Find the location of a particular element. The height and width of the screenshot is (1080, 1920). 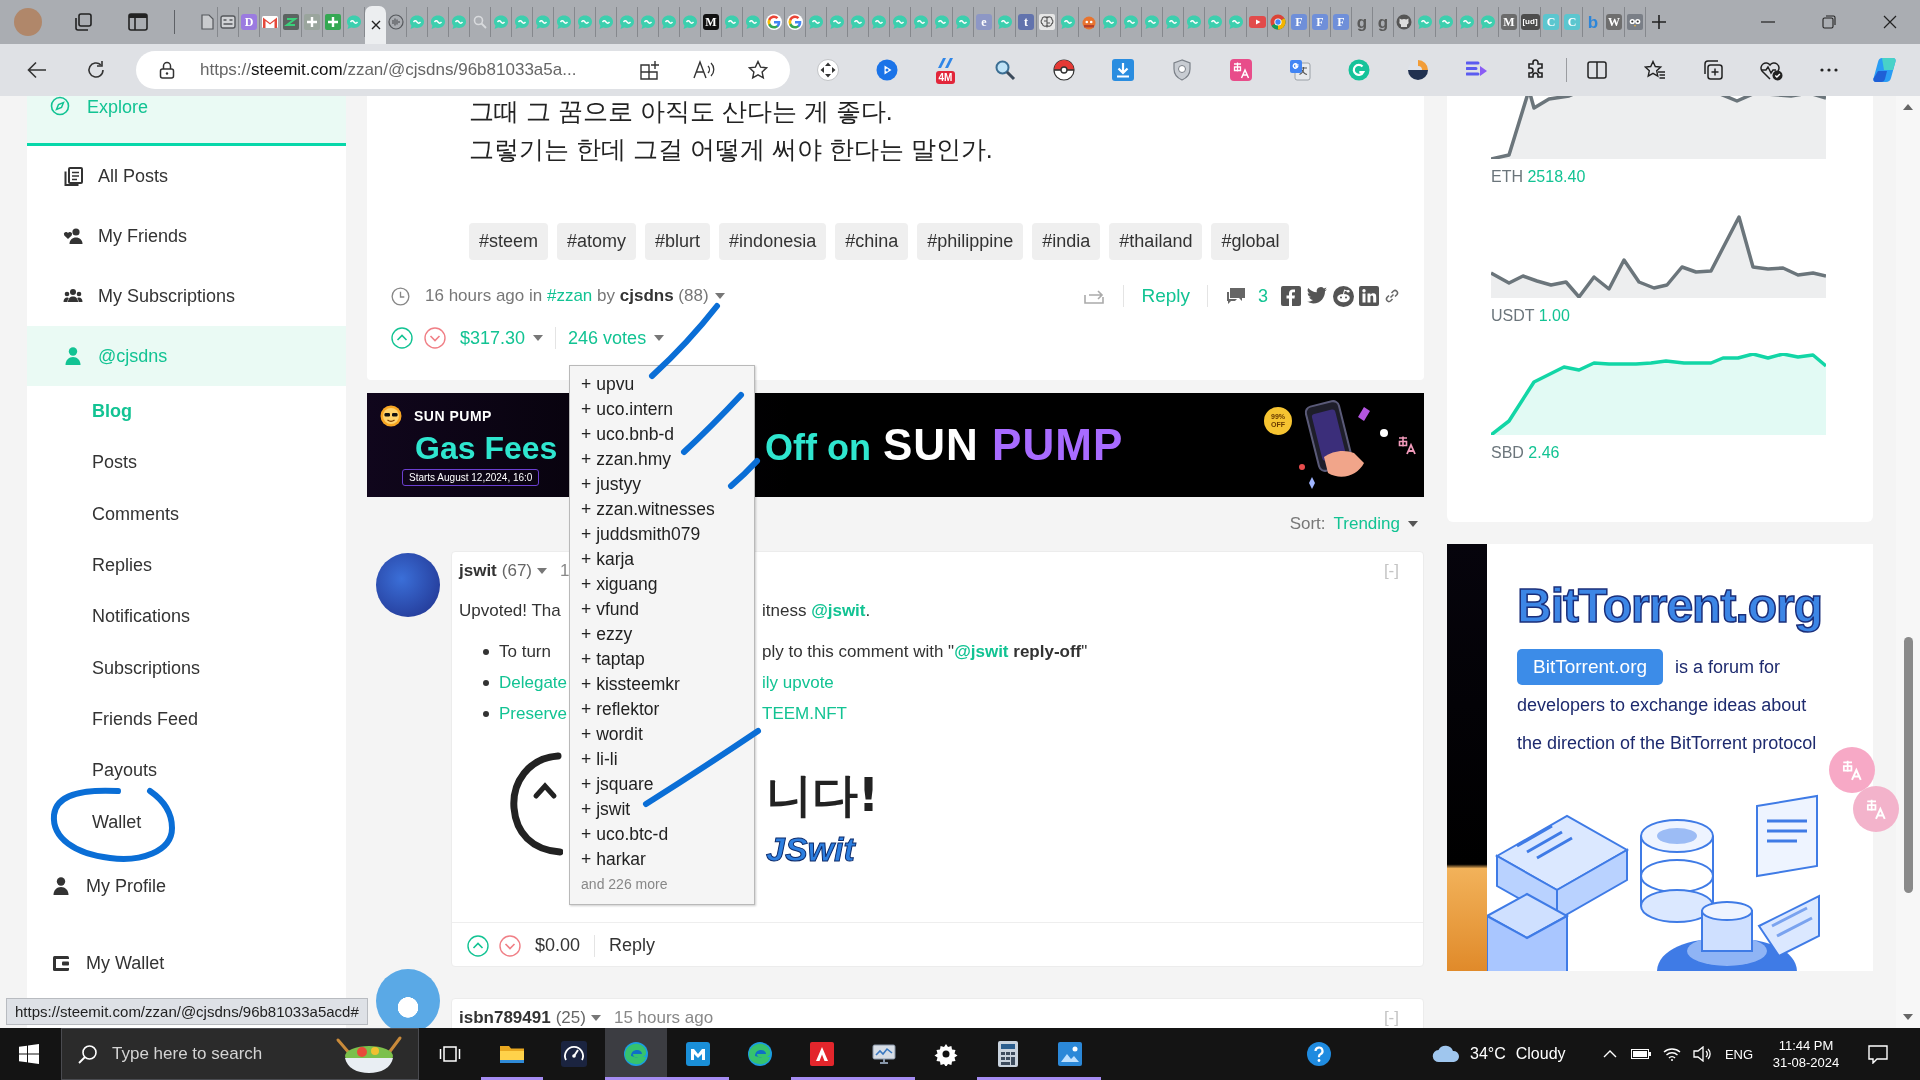

voter-link: + reflektor is located at coordinates (668, 709).